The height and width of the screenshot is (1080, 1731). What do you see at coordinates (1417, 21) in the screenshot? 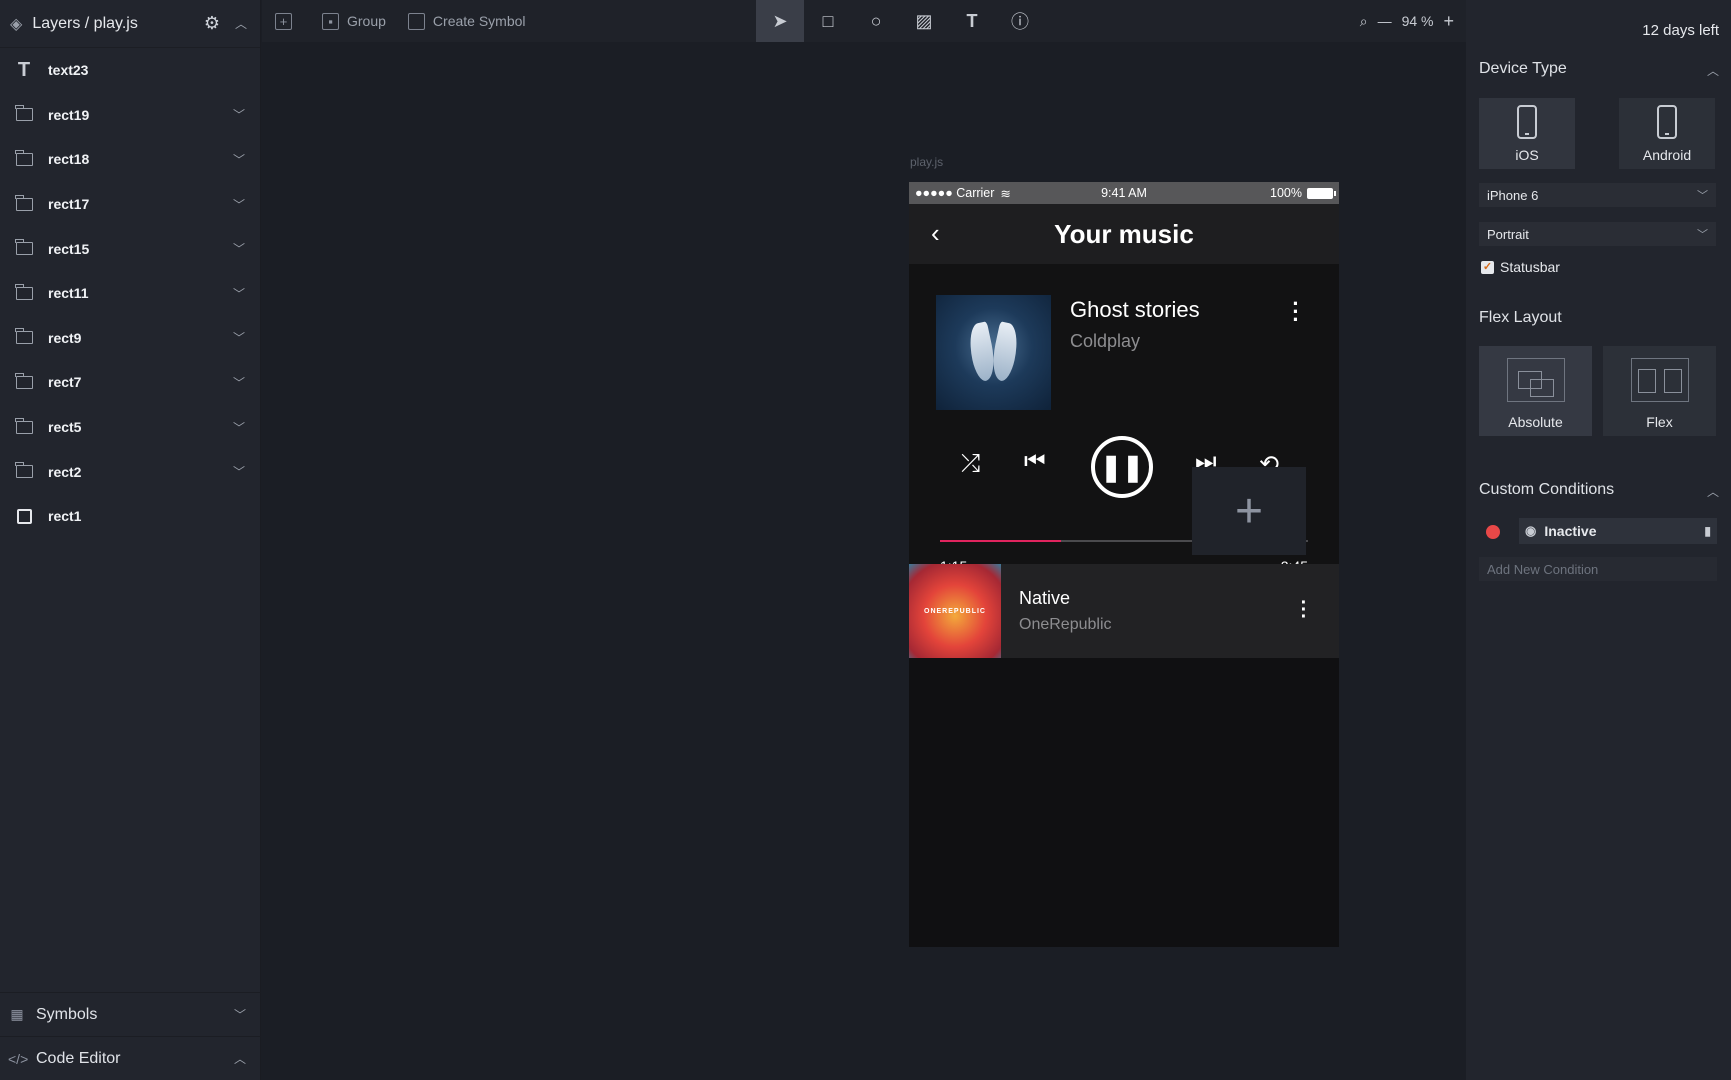
I see `zoom-level: 94 %` at bounding box center [1417, 21].